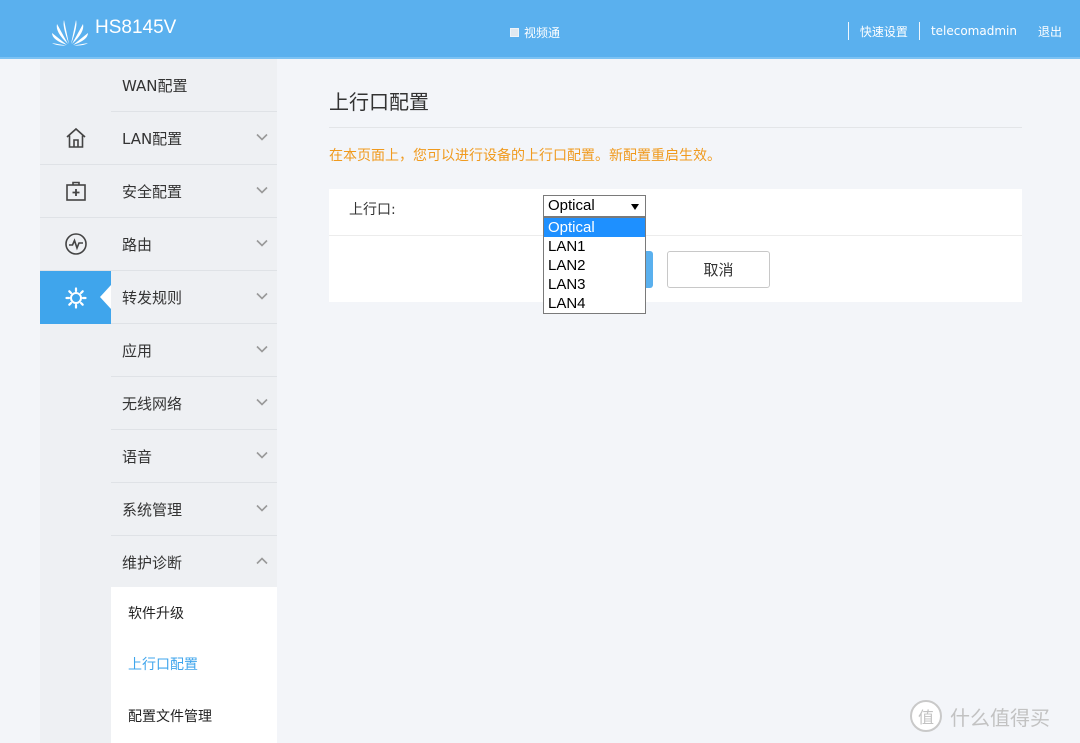  Describe the element at coordinates (594, 303) in the screenshot. I see `dropdown-option-lan4: LAN4` at that location.